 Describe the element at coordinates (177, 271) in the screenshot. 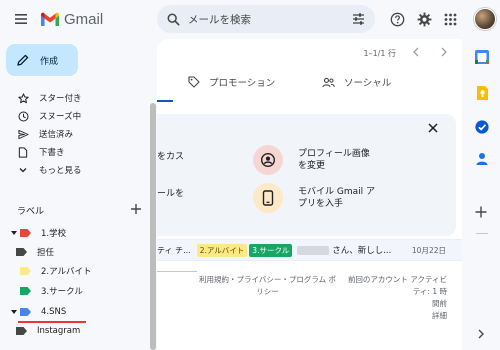

I see `footer-divider` at that location.